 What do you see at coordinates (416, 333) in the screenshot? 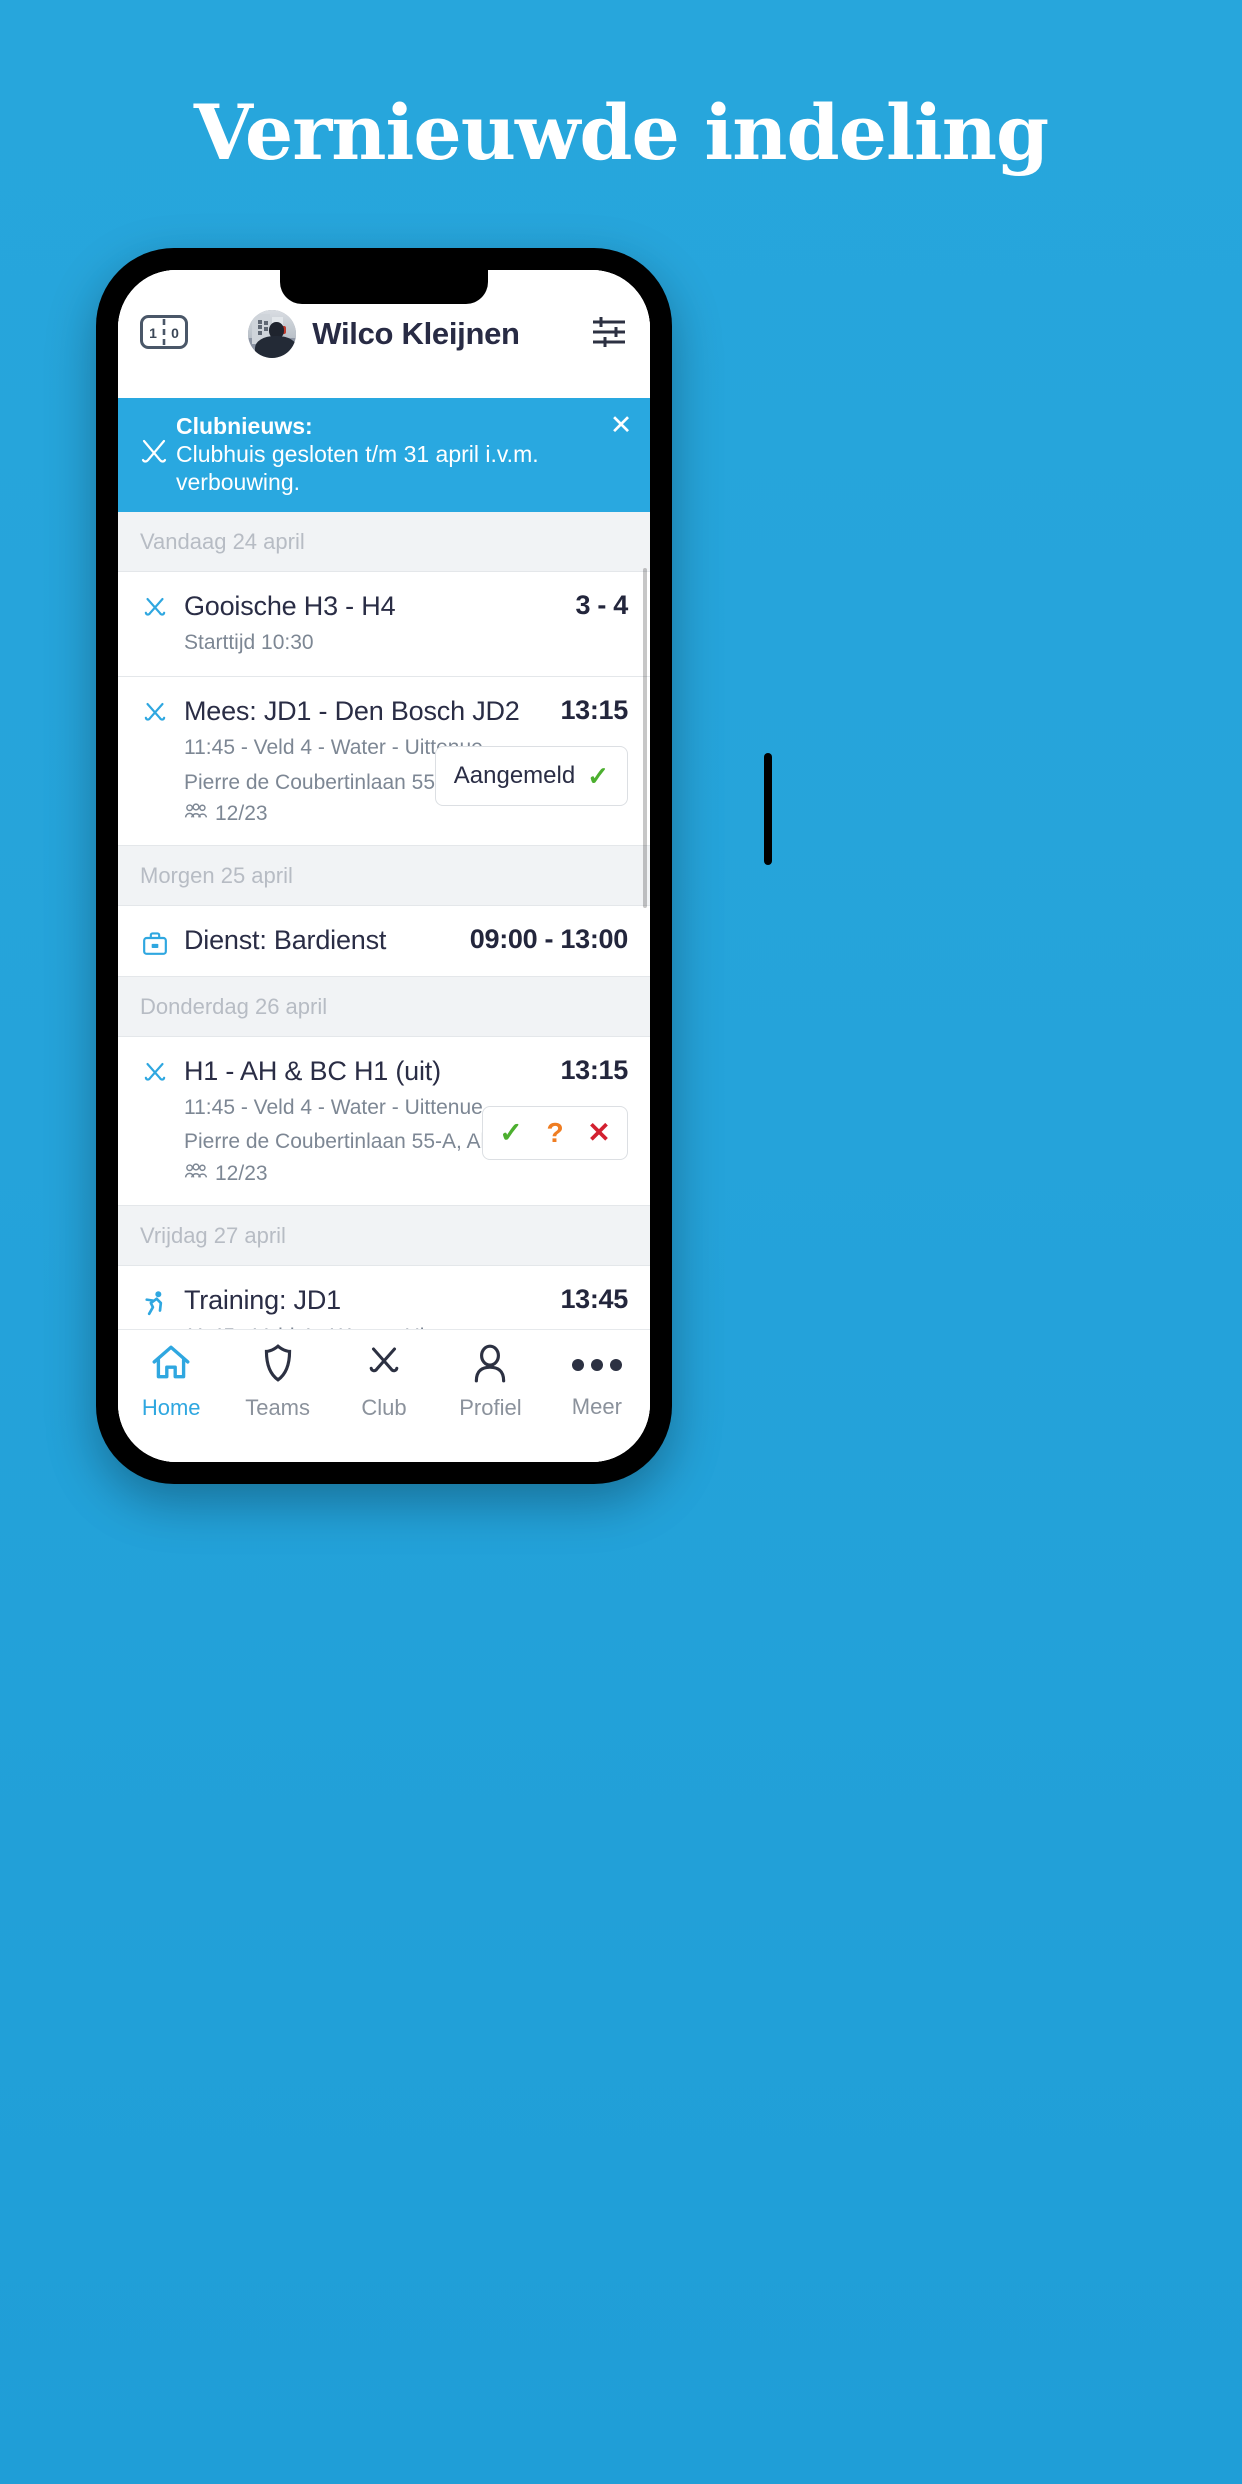
I see `user-name: Wilco Kleijnen` at bounding box center [416, 333].